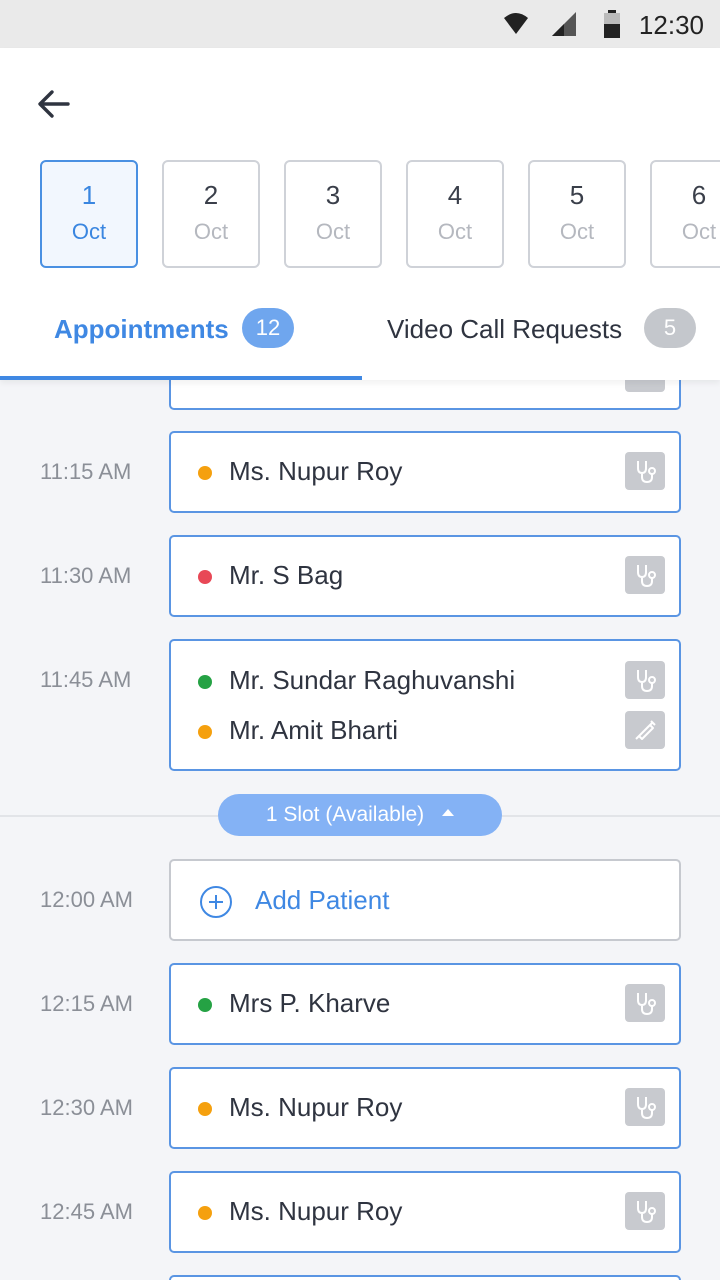 The image size is (720, 1280). I want to click on caret-up-icon, so click(448, 812).